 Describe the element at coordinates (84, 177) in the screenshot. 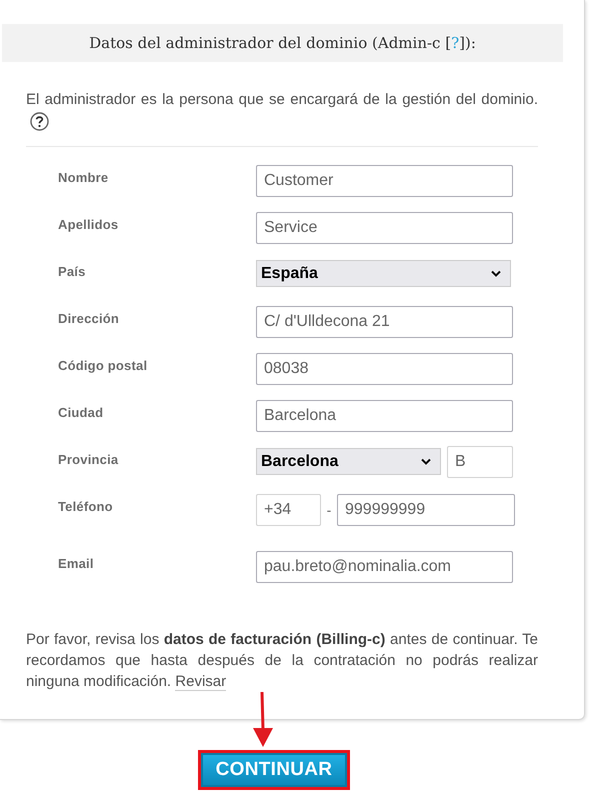

I see `field-label: Nombre` at that location.